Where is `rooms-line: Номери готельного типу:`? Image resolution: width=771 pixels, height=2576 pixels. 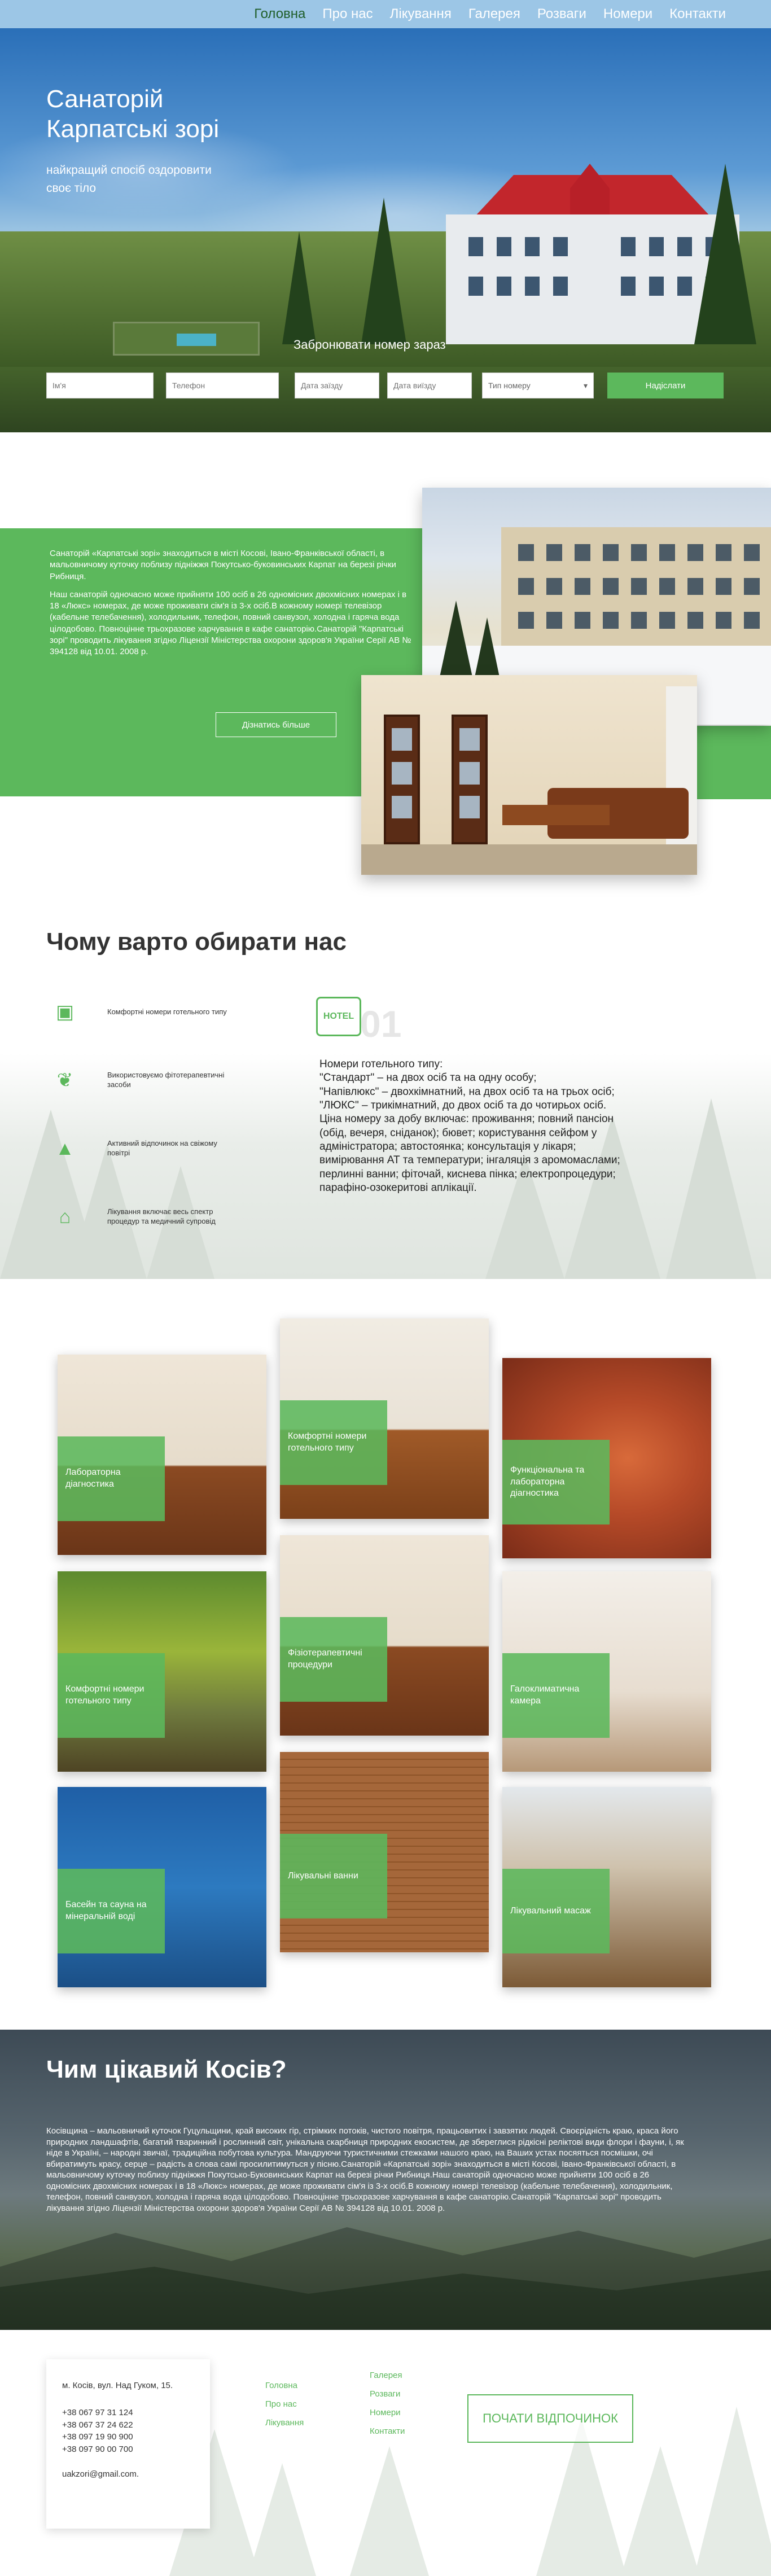 rooms-line: Номери готельного типу: is located at coordinates (381, 1064).